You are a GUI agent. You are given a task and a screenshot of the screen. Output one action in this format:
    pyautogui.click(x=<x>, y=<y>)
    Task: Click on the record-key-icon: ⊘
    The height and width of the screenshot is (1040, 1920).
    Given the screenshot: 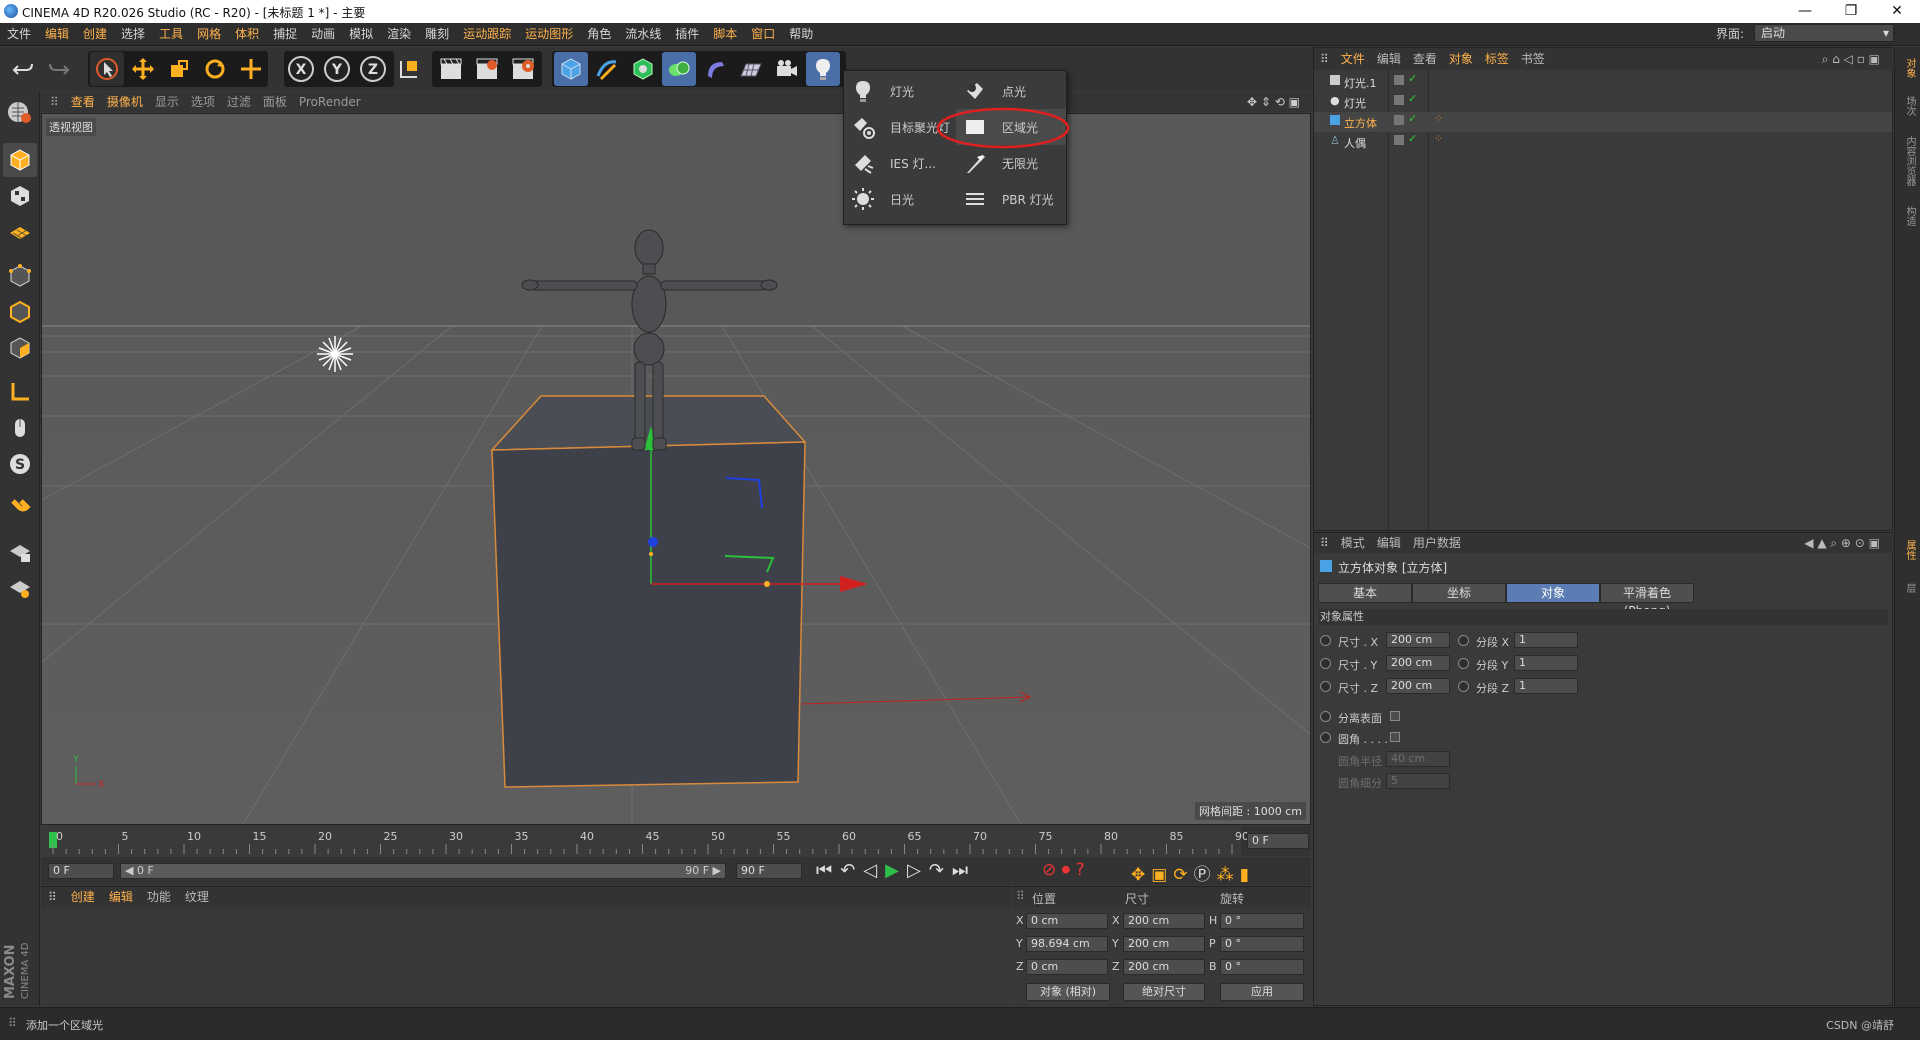 What is the action you would take?
    pyautogui.click(x=1049, y=870)
    